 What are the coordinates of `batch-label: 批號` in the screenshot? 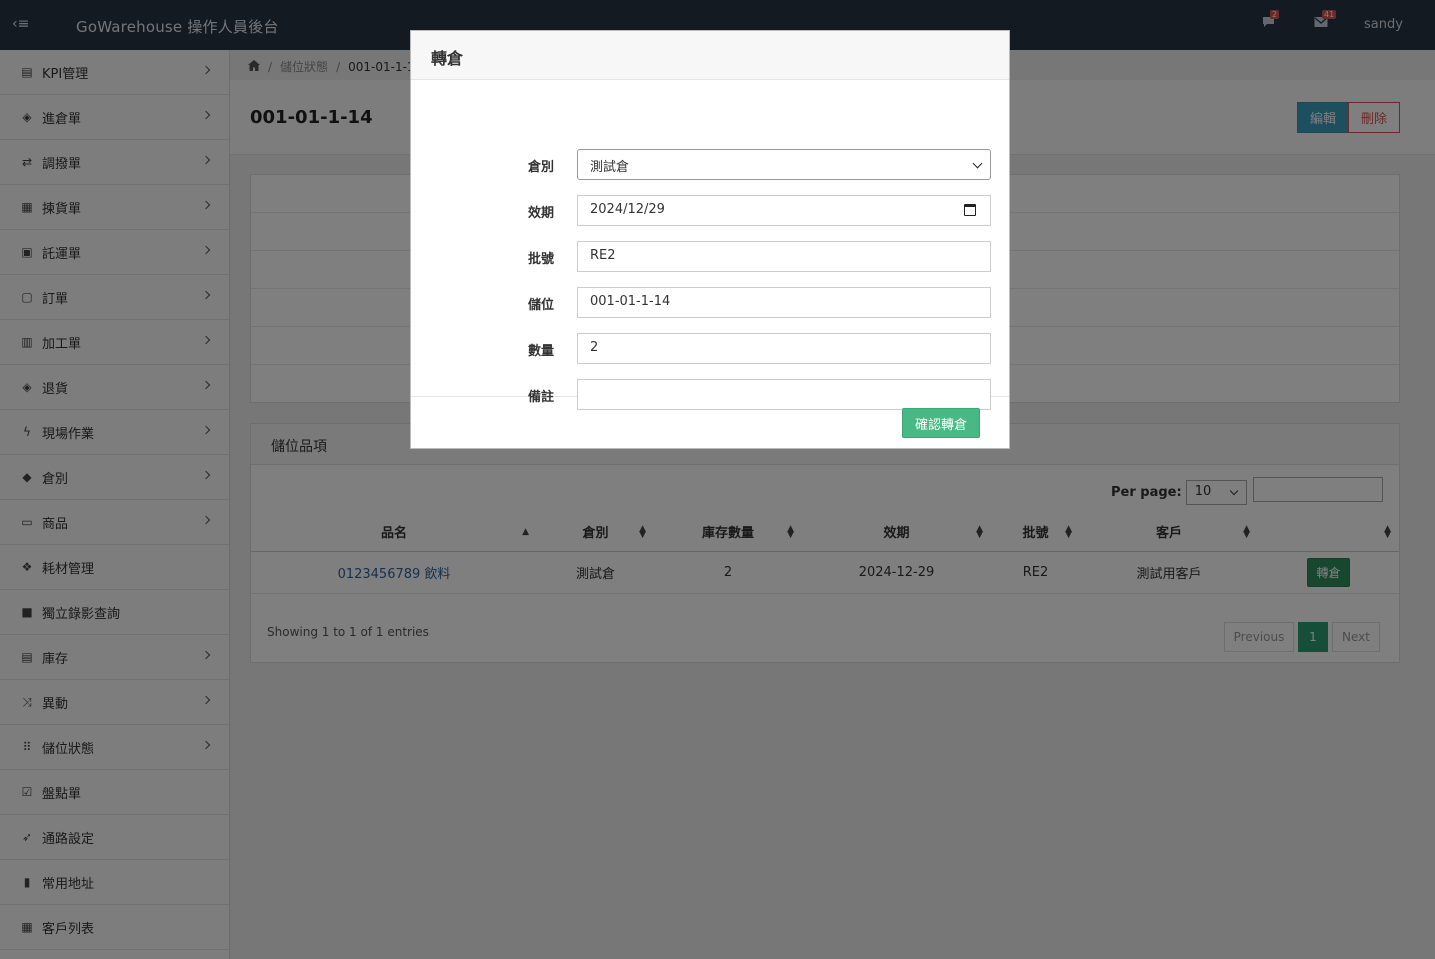 It's located at (540, 259).